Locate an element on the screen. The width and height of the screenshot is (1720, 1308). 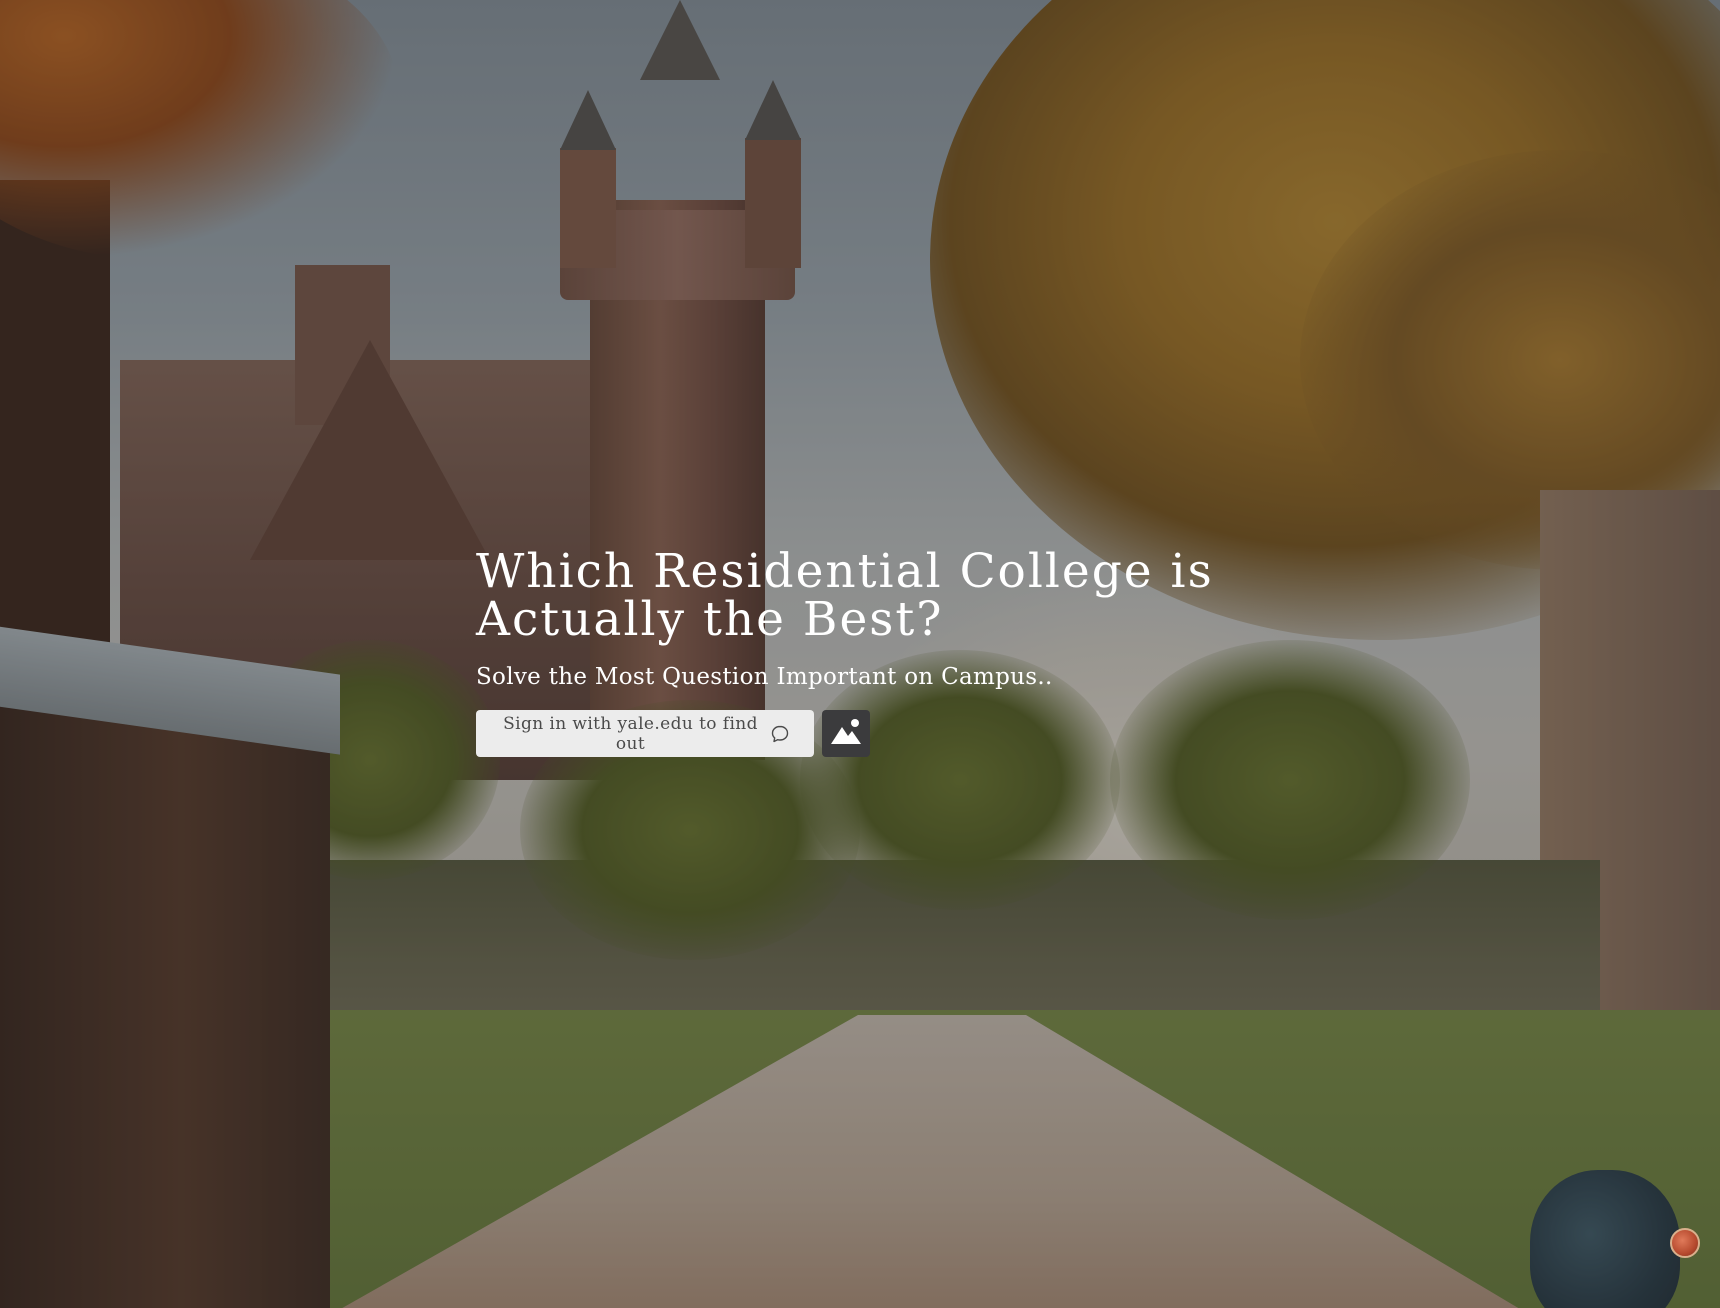
page-title-line-1: Which Residential College is is located at coordinates (845, 571).